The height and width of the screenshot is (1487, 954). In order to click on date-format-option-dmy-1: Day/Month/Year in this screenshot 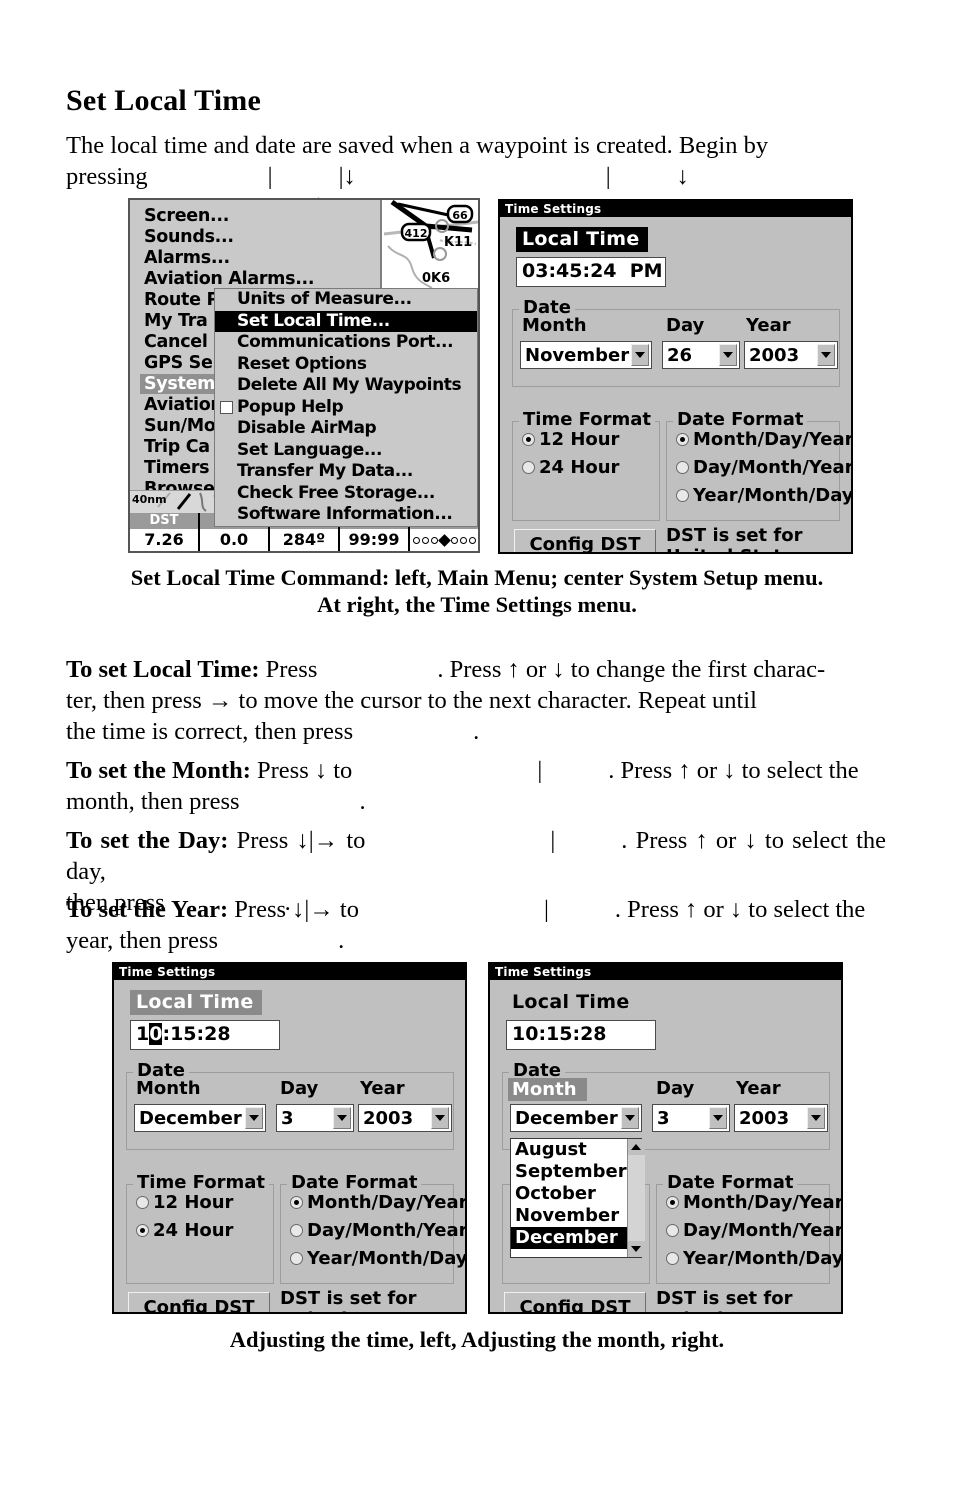, I will do `click(764, 467)`.